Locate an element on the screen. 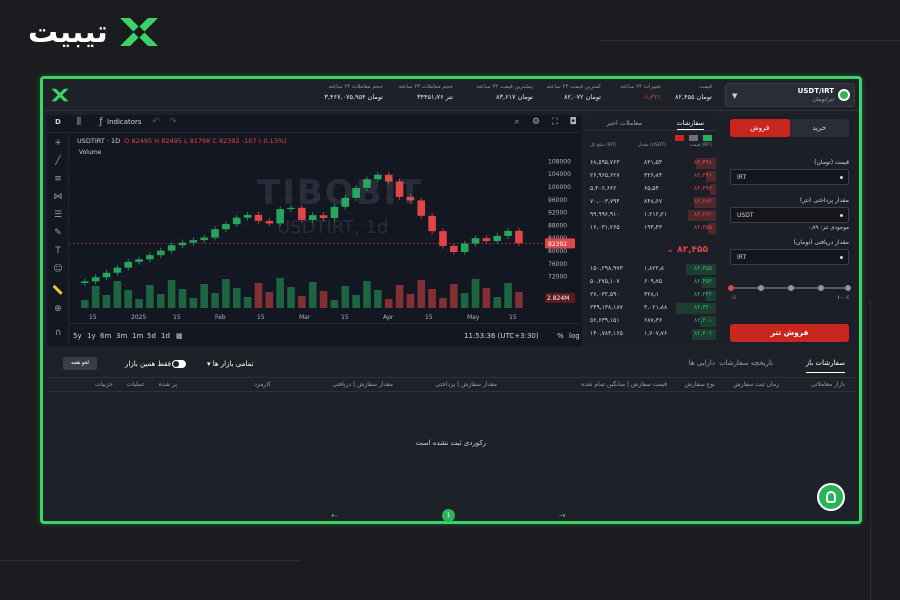  ohlc-close: C 82392 is located at coordinates (226, 141).